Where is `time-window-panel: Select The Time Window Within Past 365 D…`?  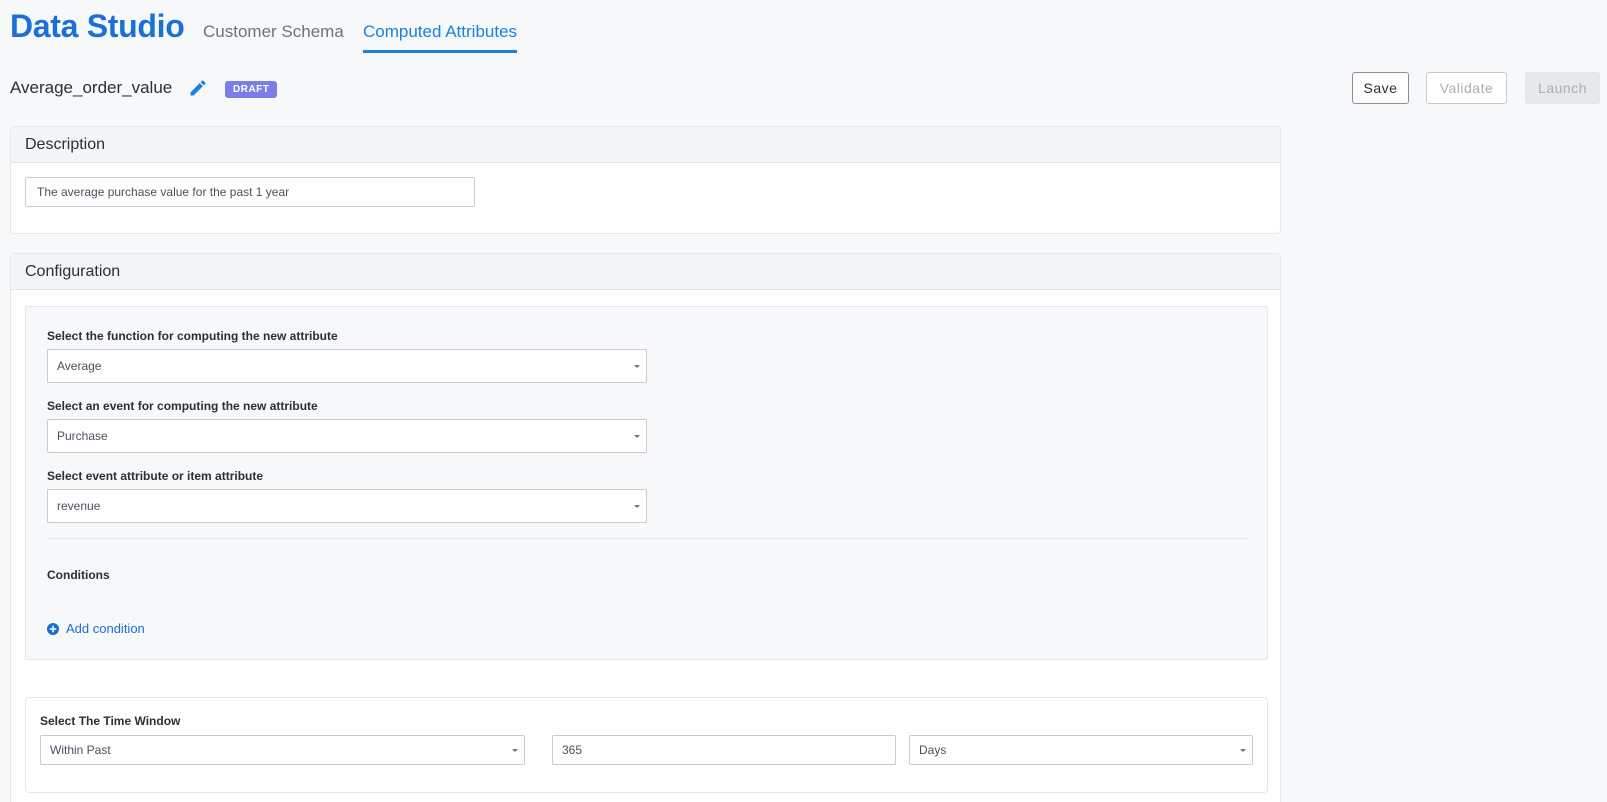
time-window-panel: Select The Time Window Within Past 365 D… is located at coordinates (646, 745).